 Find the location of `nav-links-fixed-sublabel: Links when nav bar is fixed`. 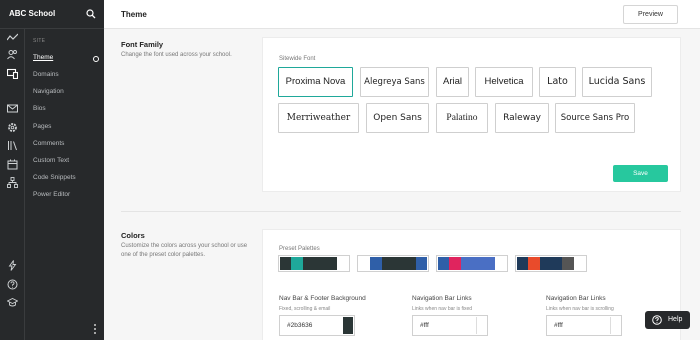

nav-links-fixed-sublabel: Links when nav bar is fixed is located at coordinates (442, 309).